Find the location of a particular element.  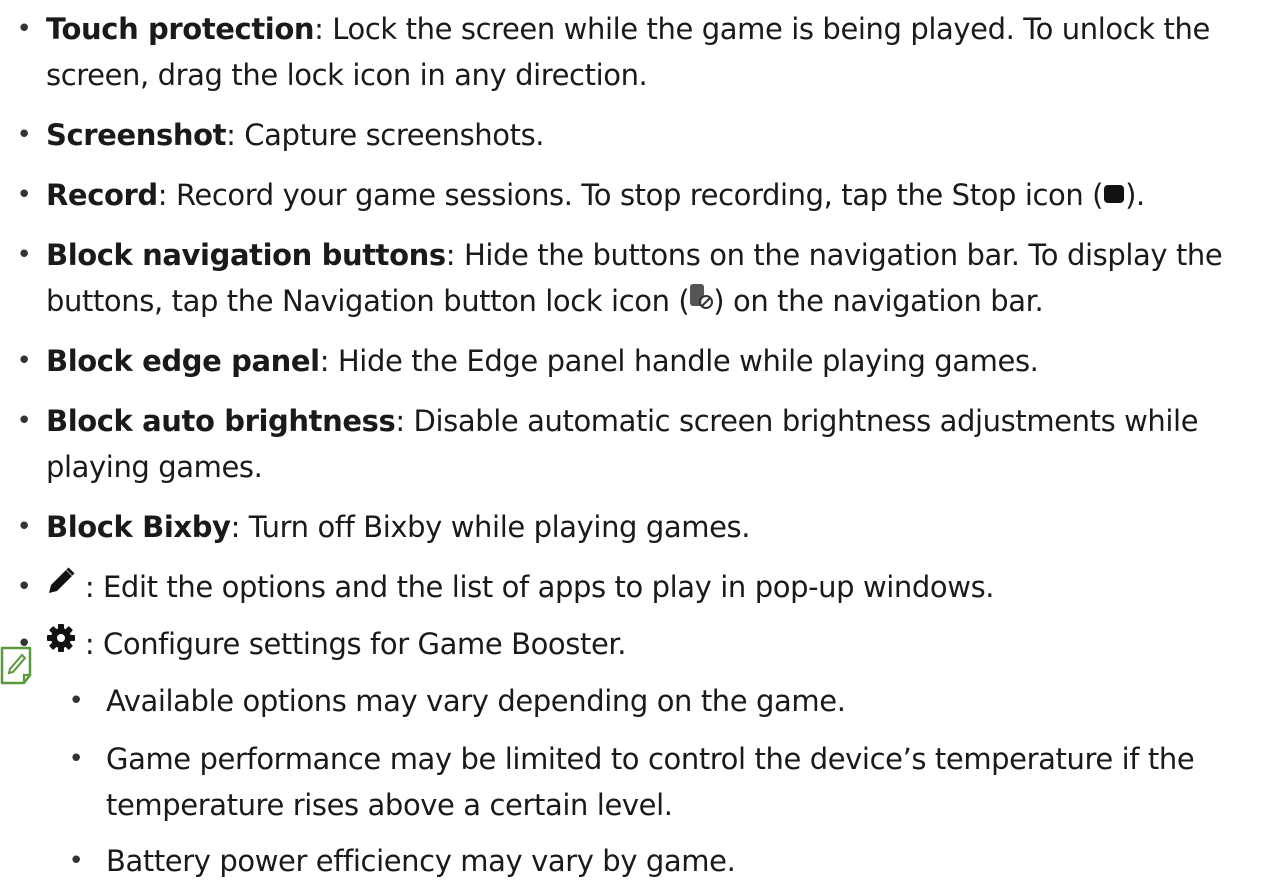

item-text: Screenshot: Capture screenshots. is located at coordinates (295, 135).